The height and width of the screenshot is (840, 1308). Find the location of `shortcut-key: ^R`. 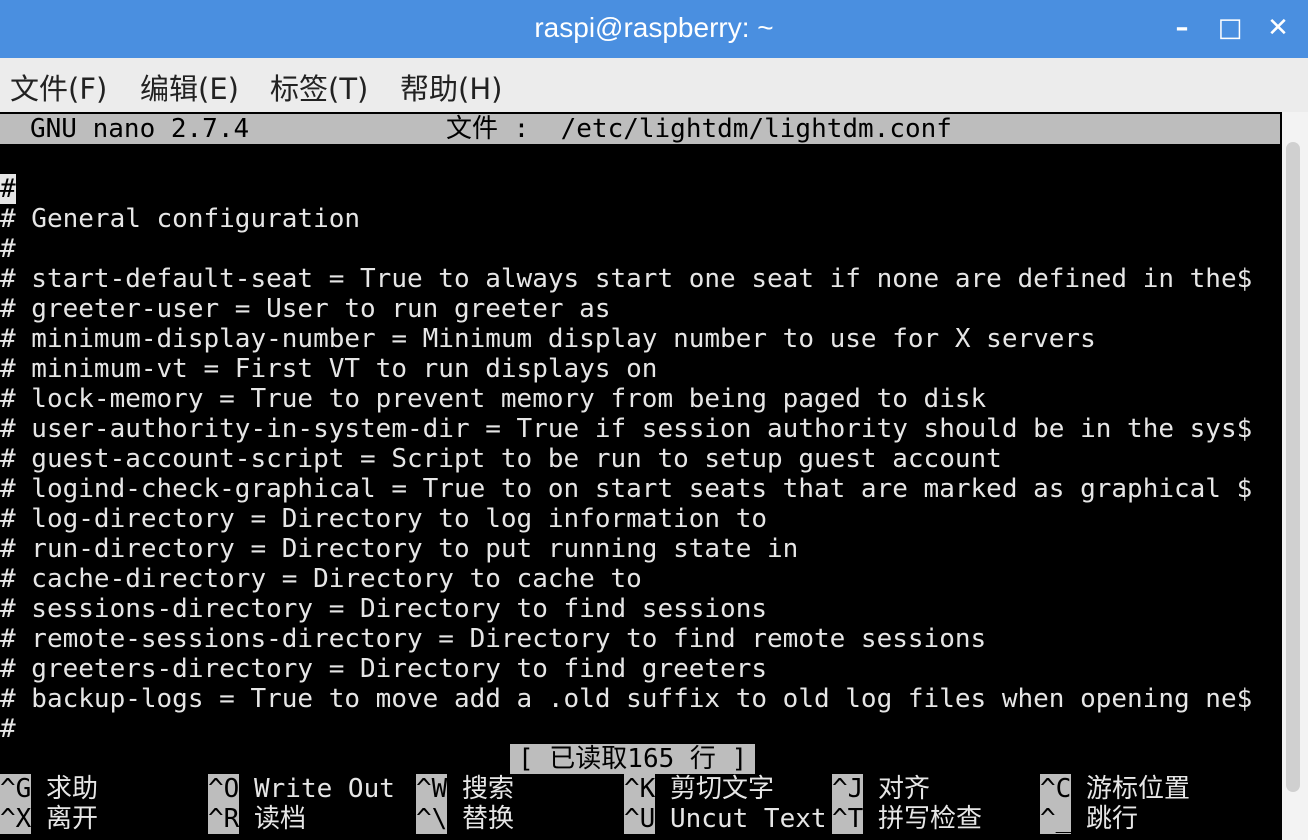

shortcut-key: ^R is located at coordinates (224, 819).